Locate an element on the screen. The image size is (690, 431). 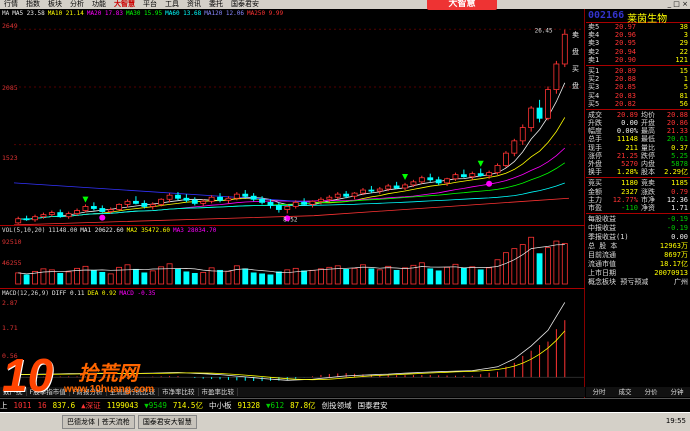
menu-item-6: 平台 is located at coordinates (150, 4).